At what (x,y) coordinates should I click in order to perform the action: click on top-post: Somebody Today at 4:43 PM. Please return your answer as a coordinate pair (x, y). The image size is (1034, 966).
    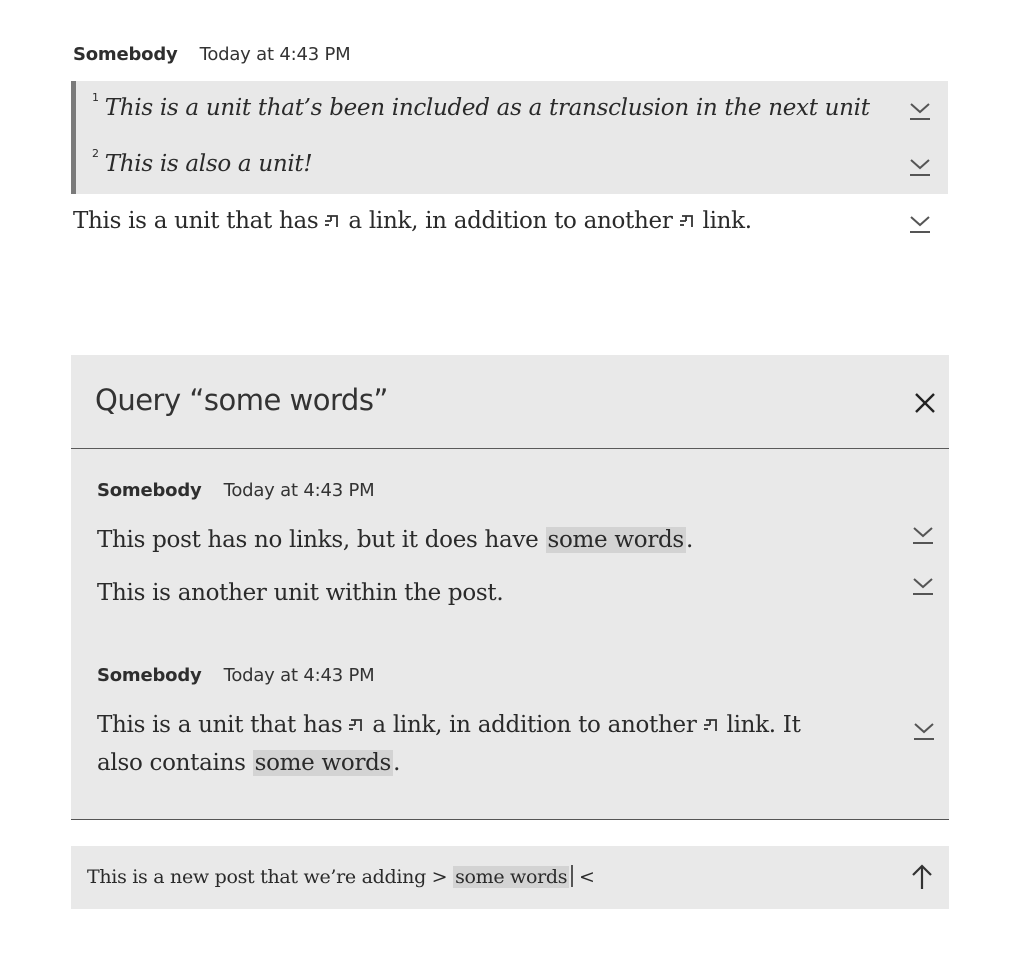
    Looking at the image, I should click on (510, 54).